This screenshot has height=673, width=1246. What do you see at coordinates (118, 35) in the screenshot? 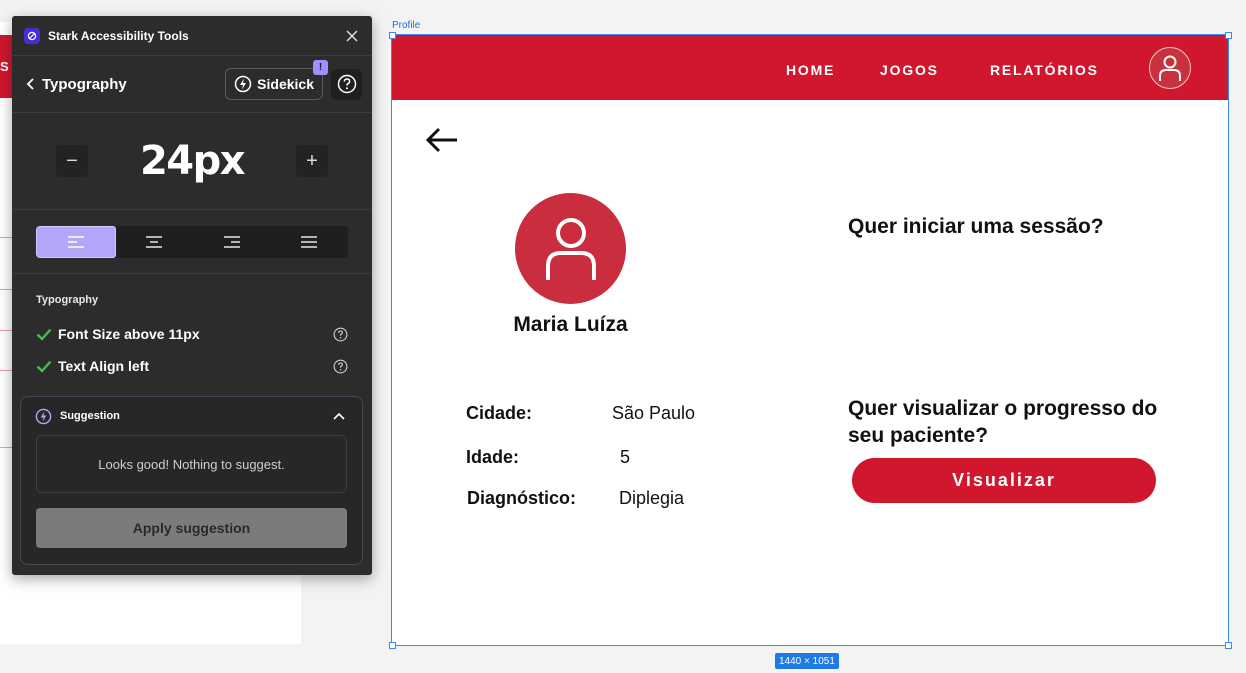
I see `plugin-title: Stark Accessibility Tools` at bounding box center [118, 35].